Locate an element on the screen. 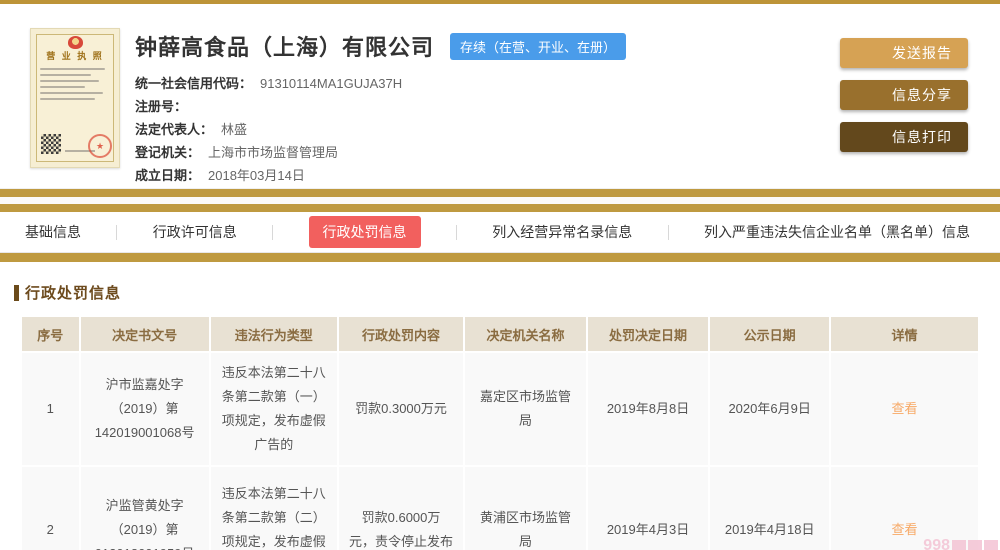  col-header-seq: 序号 is located at coordinates (50, 334).